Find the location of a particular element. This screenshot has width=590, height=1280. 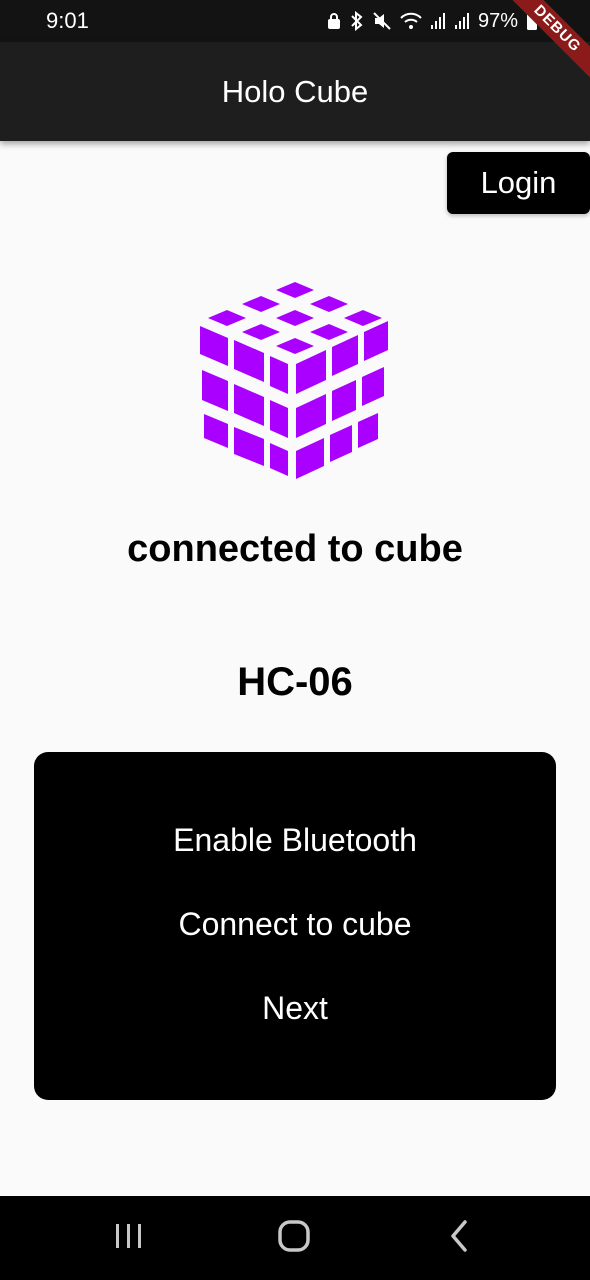

wifi-icon is located at coordinates (411, 21).